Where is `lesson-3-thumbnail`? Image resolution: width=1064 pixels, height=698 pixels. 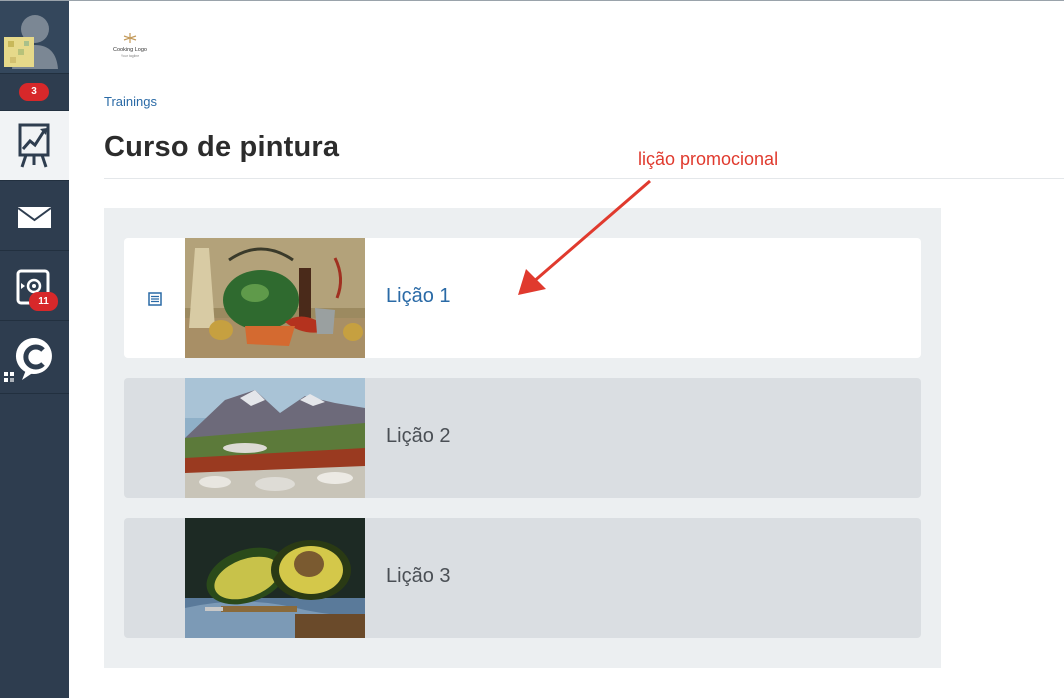 lesson-3-thumbnail is located at coordinates (275, 578).